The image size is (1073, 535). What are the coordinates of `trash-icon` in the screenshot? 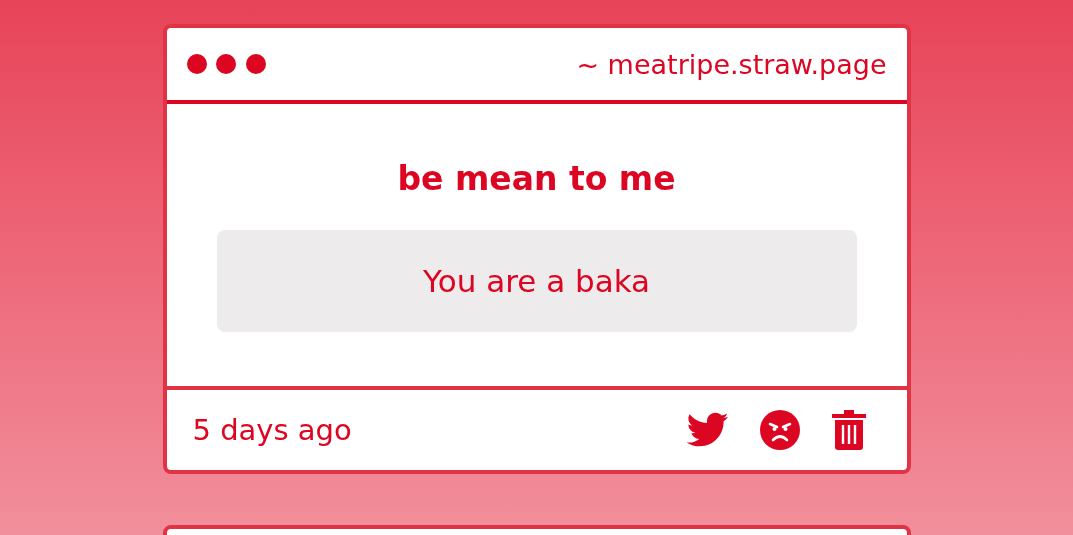 It's located at (848, 430).